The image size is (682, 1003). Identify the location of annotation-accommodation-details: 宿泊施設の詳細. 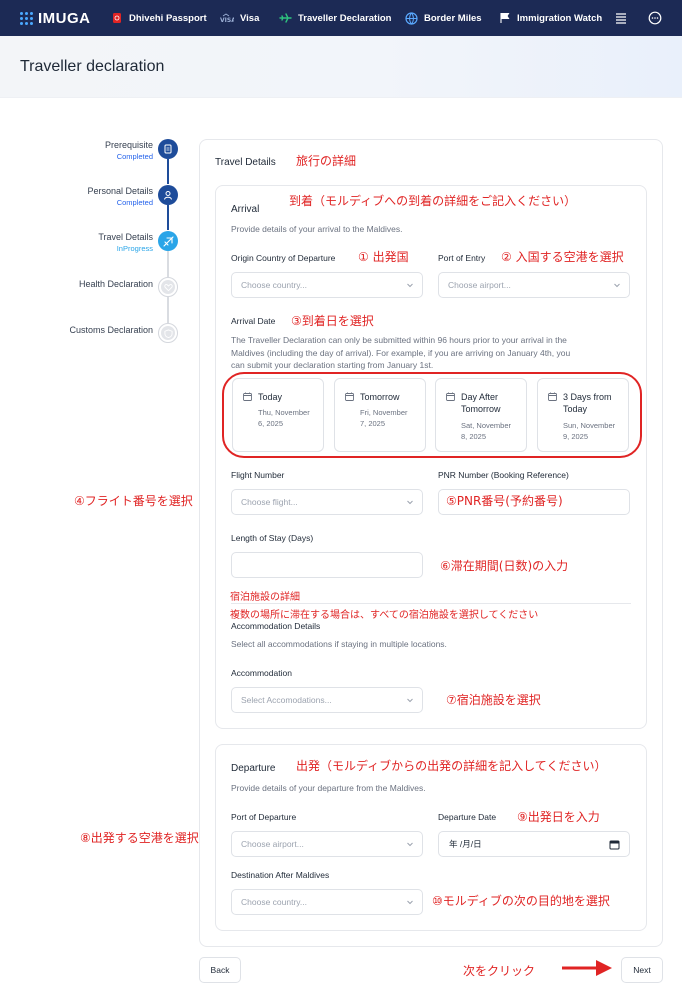
(265, 597).